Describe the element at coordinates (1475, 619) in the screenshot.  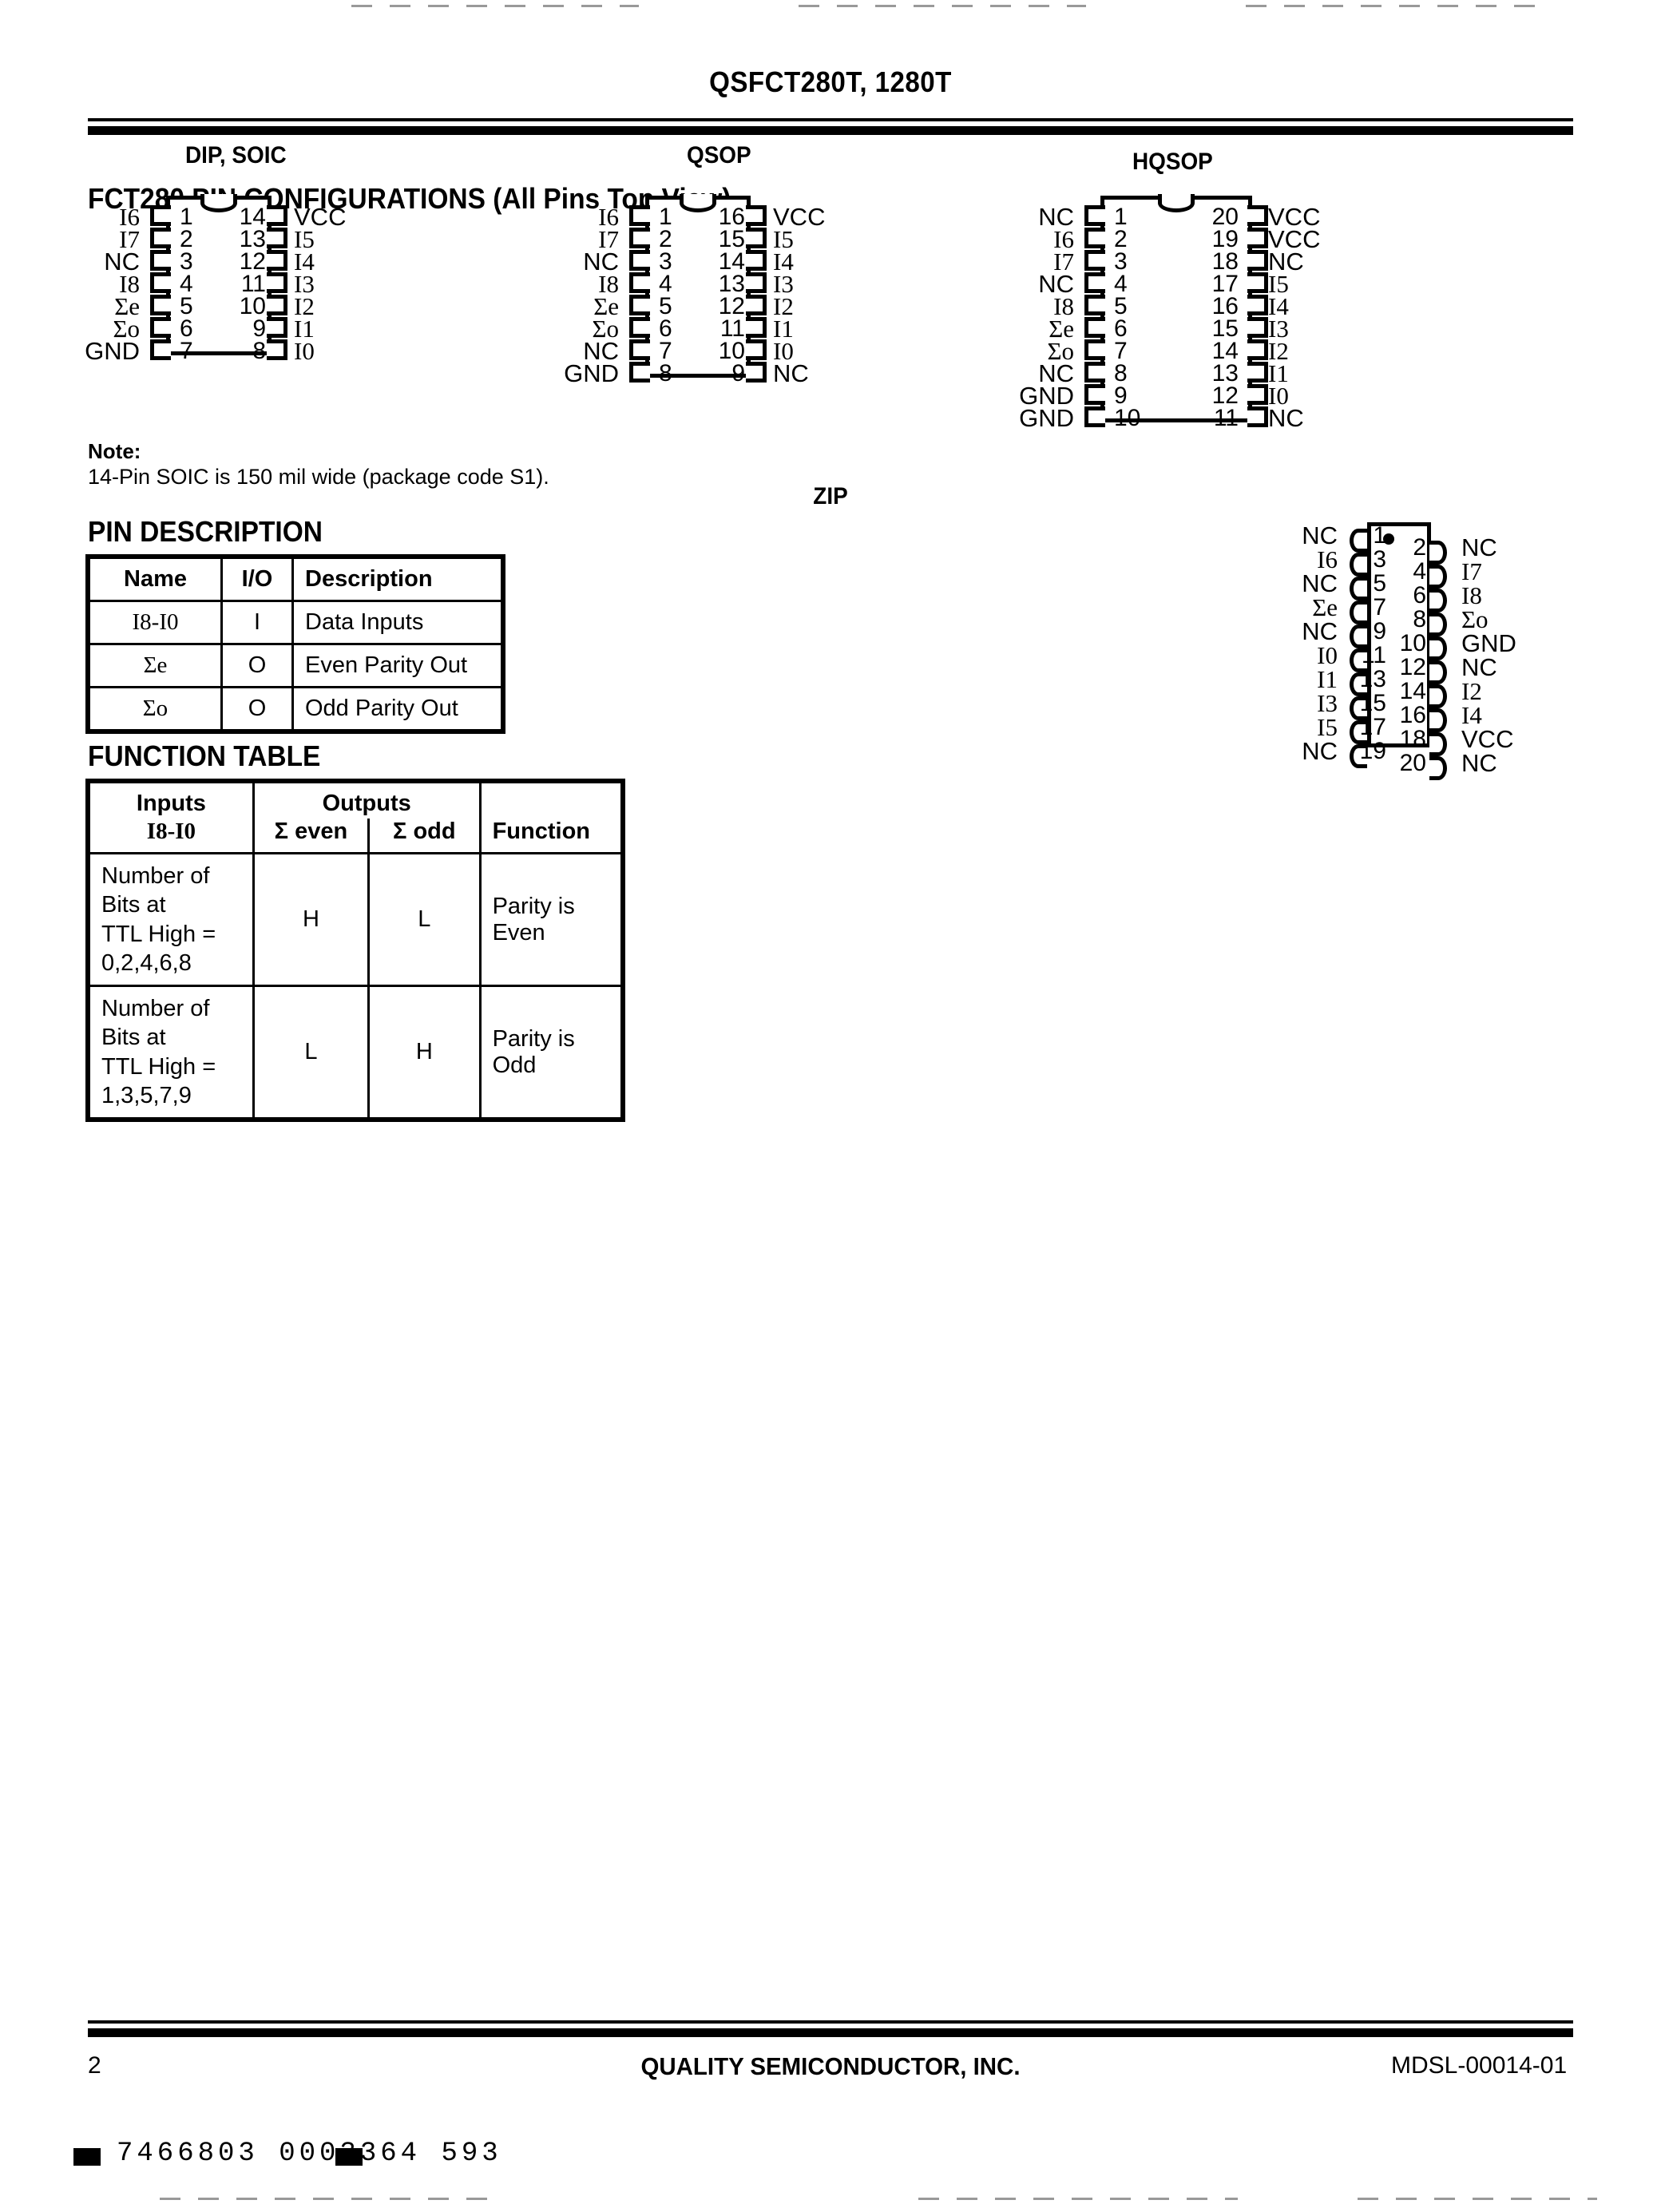
I see `pin-label-right: Σo` at that location.